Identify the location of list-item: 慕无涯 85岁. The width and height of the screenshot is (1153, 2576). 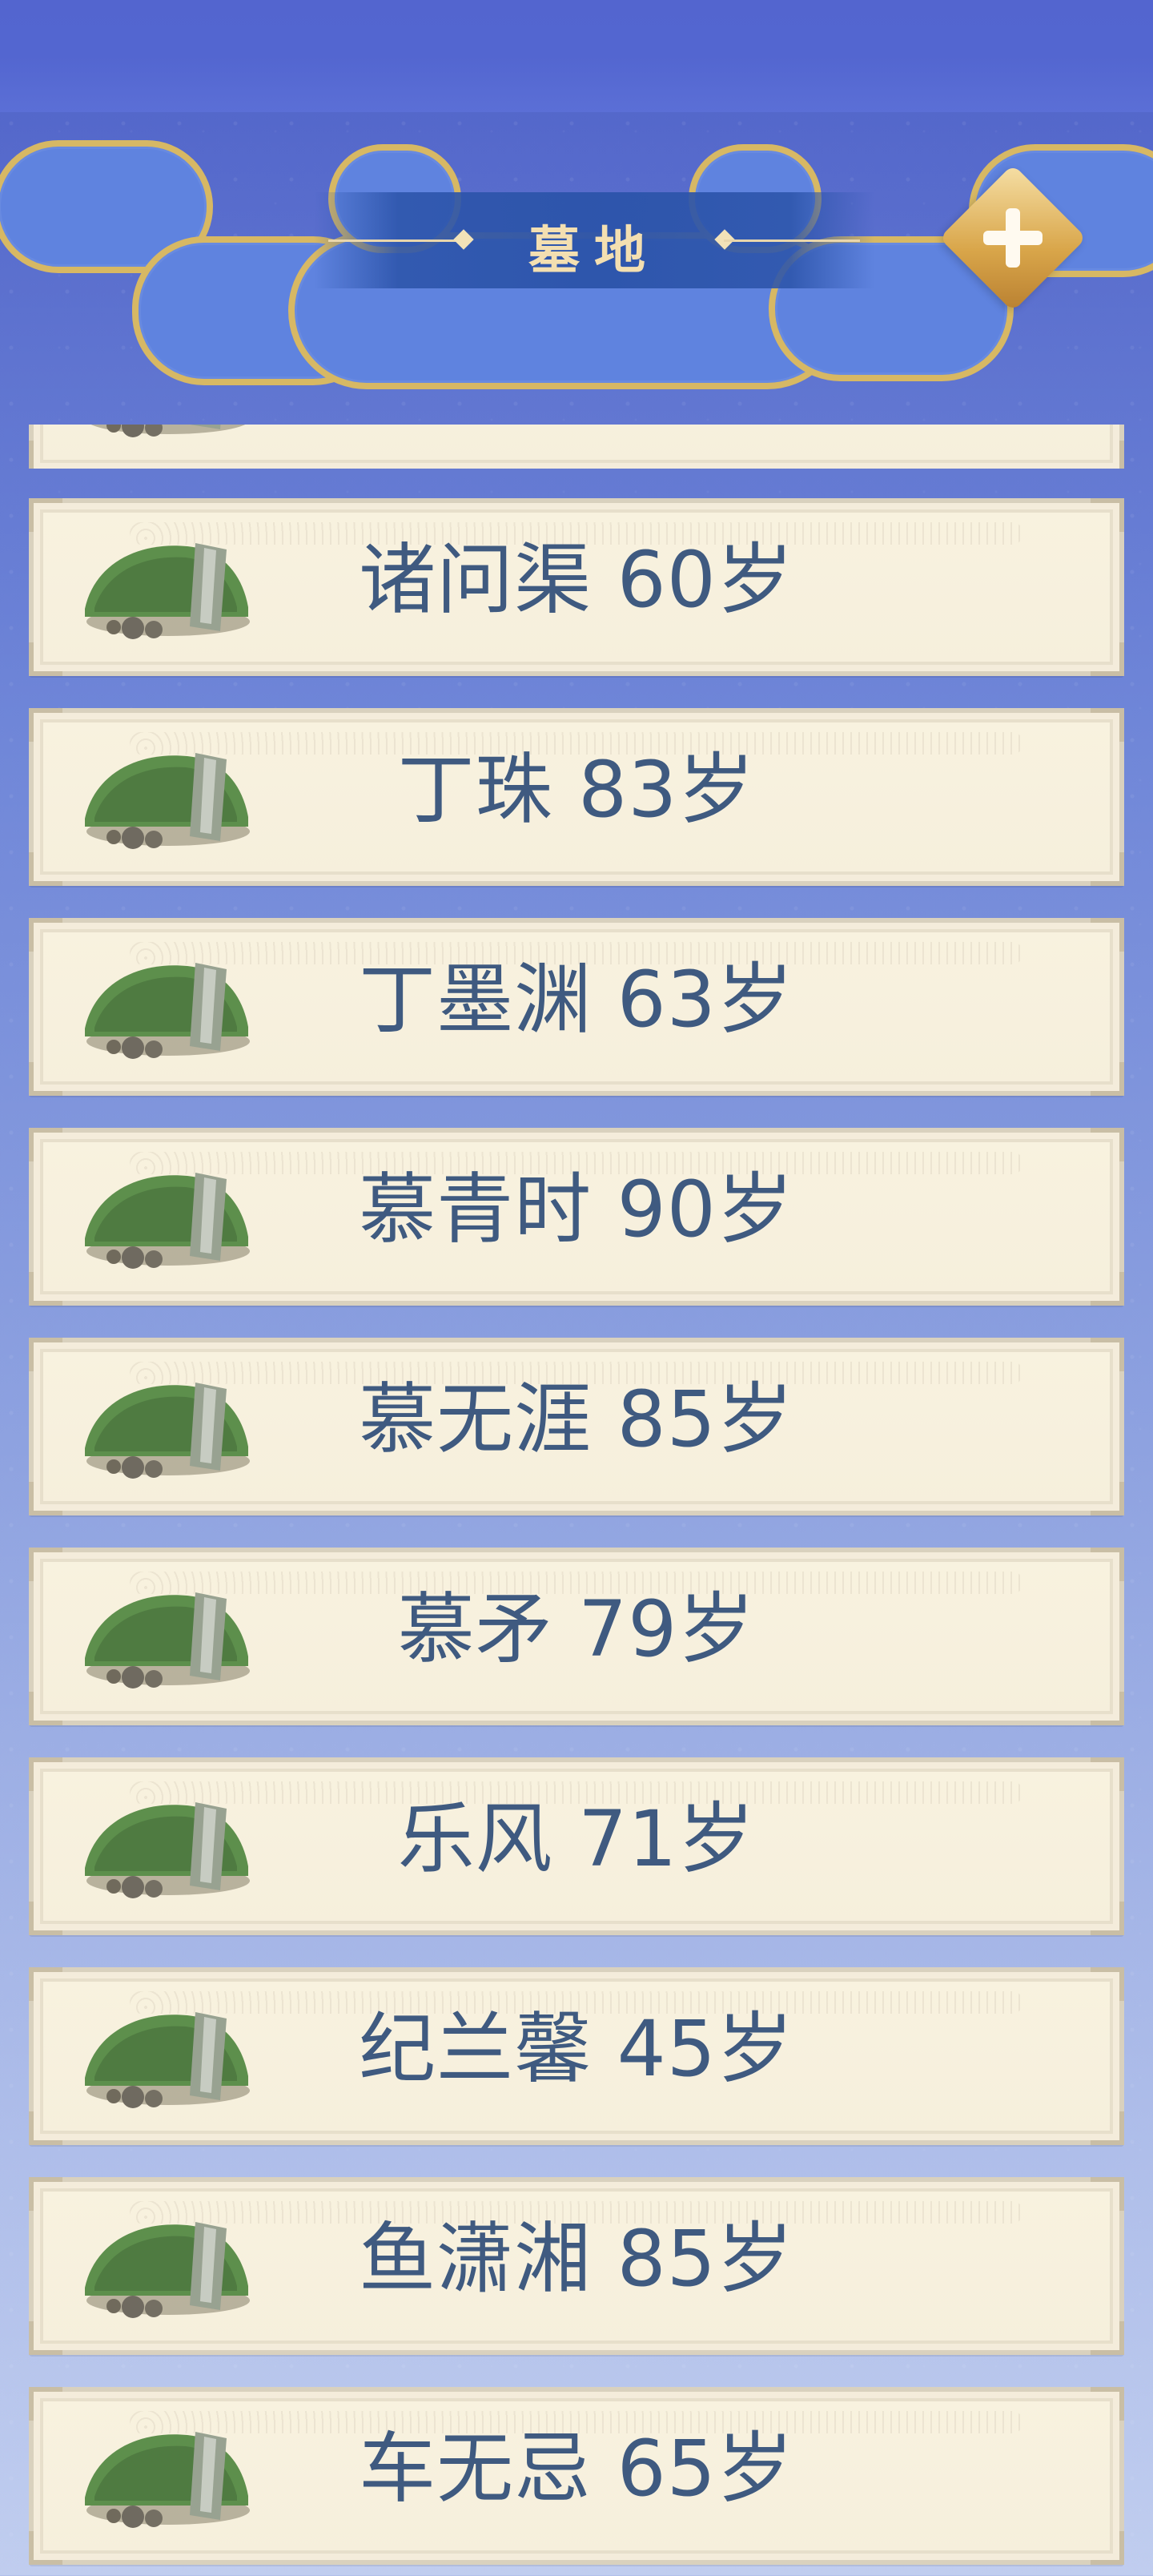
(576, 1426).